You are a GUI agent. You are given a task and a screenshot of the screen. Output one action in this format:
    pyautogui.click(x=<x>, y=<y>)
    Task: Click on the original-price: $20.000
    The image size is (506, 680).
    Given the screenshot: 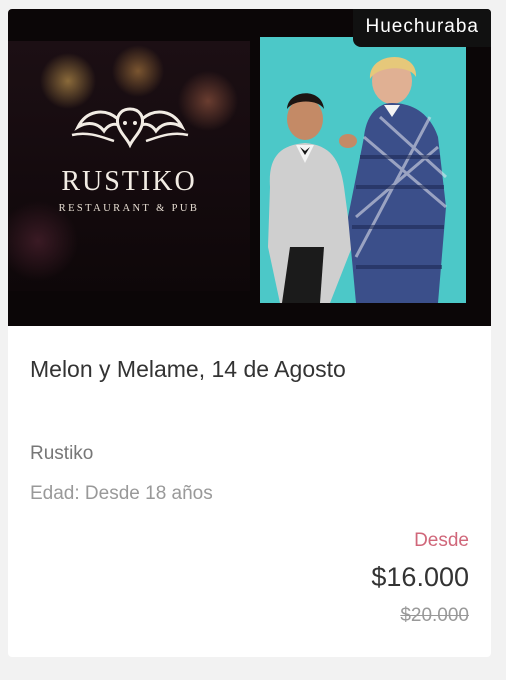 What is the action you would take?
    pyautogui.click(x=434, y=615)
    